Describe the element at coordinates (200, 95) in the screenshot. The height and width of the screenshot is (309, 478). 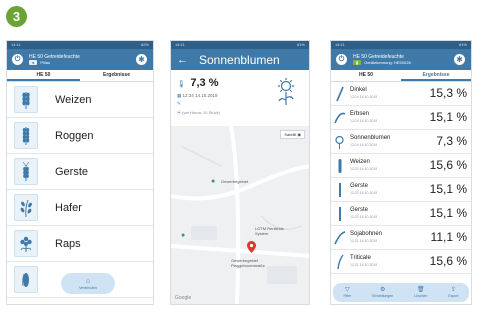
I see `datetime: 12:24 14.10.2019` at that location.